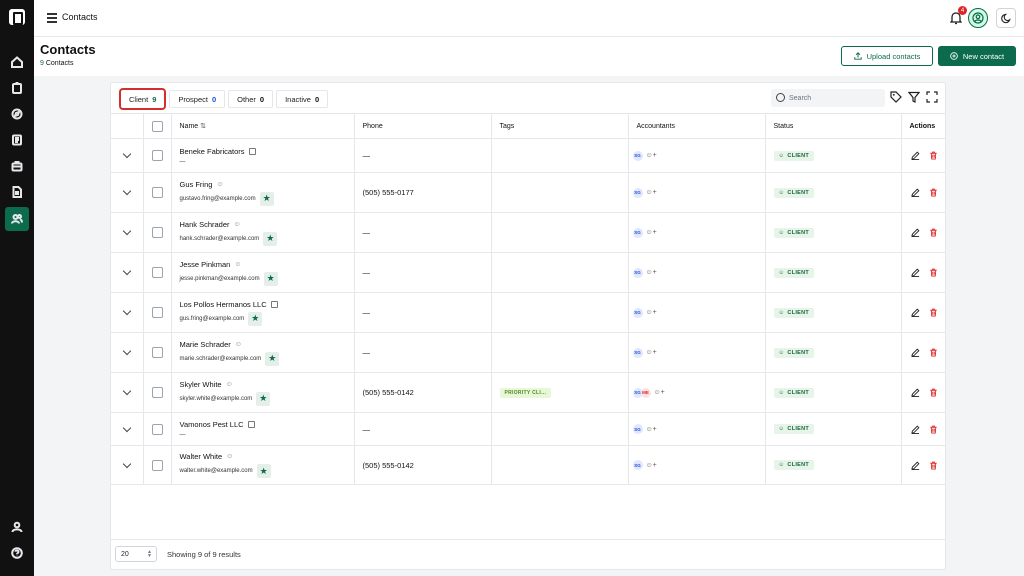 Image resolution: width=1024 pixels, height=576 pixels. What do you see at coordinates (17, 88) in the screenshot?
I see `clipboard-icon` at bounding box center [17, 88].